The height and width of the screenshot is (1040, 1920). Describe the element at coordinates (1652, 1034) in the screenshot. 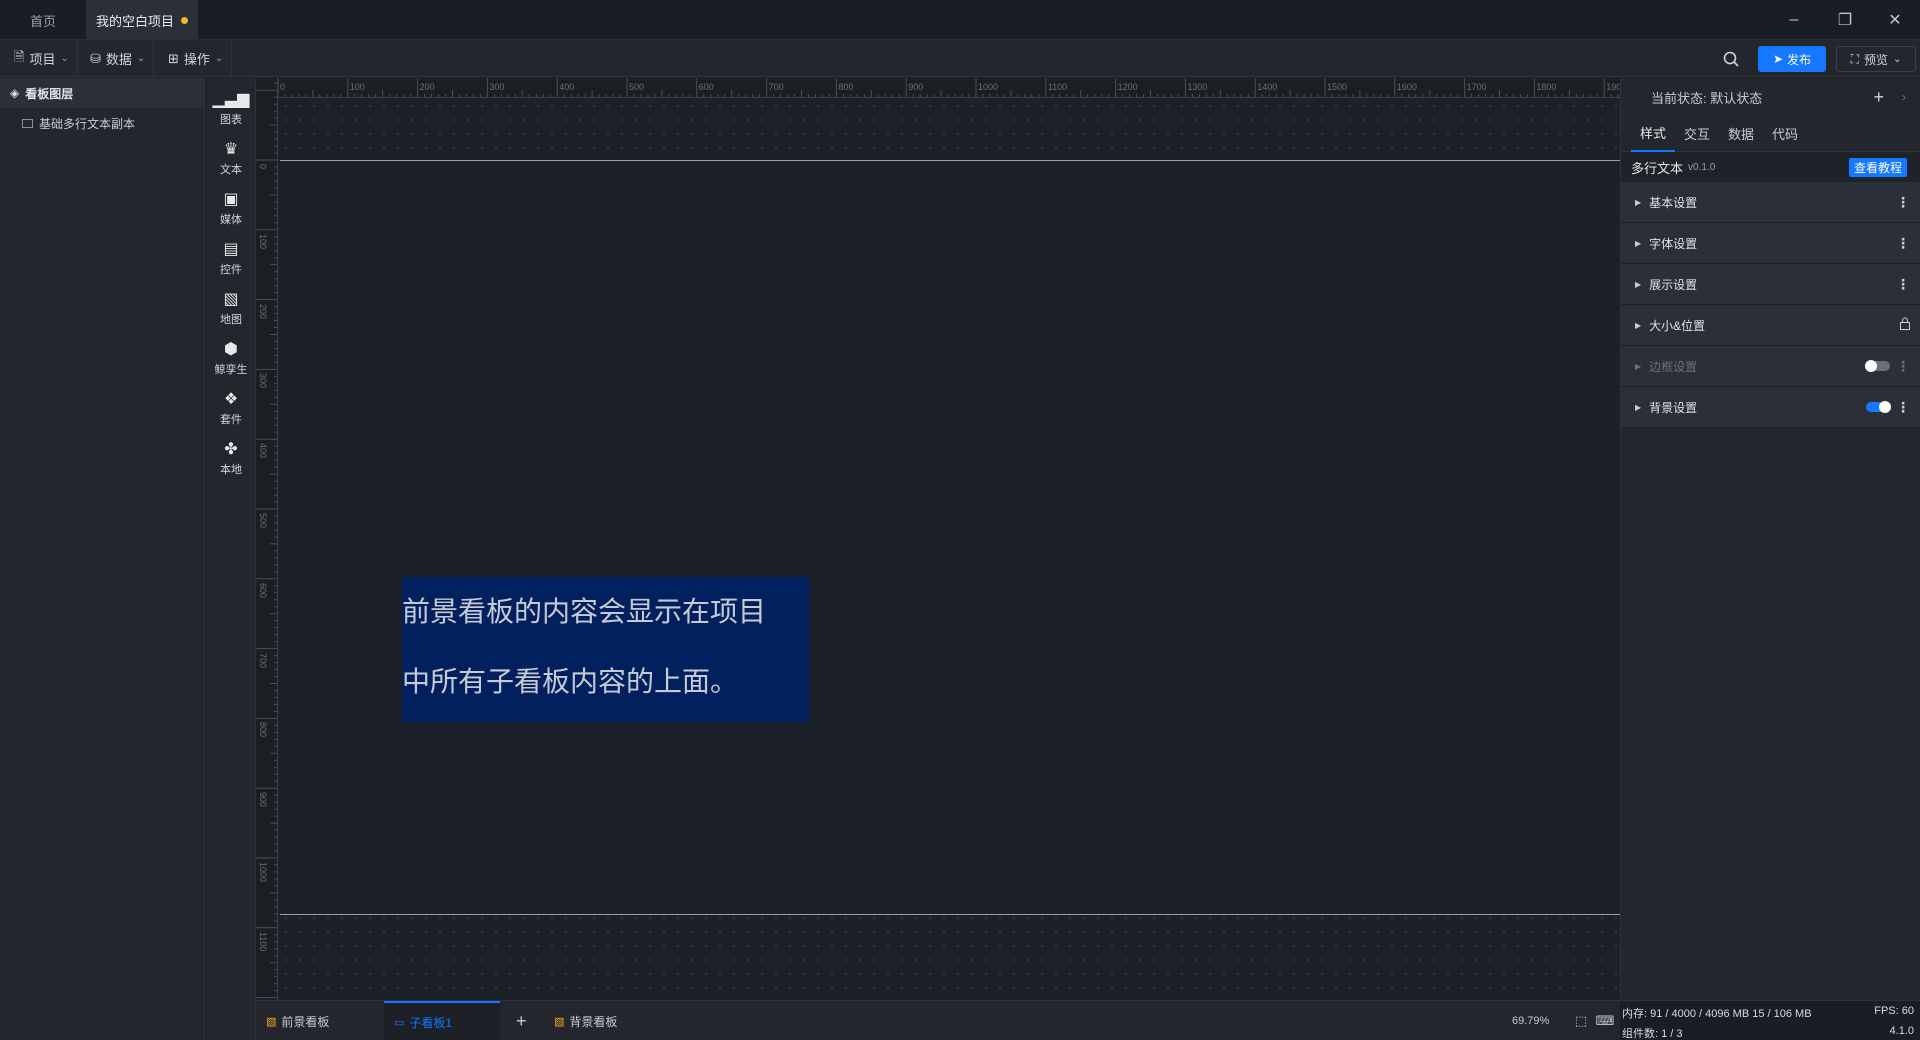

I see `component-count: 组件数: 1 / 3` at that location.